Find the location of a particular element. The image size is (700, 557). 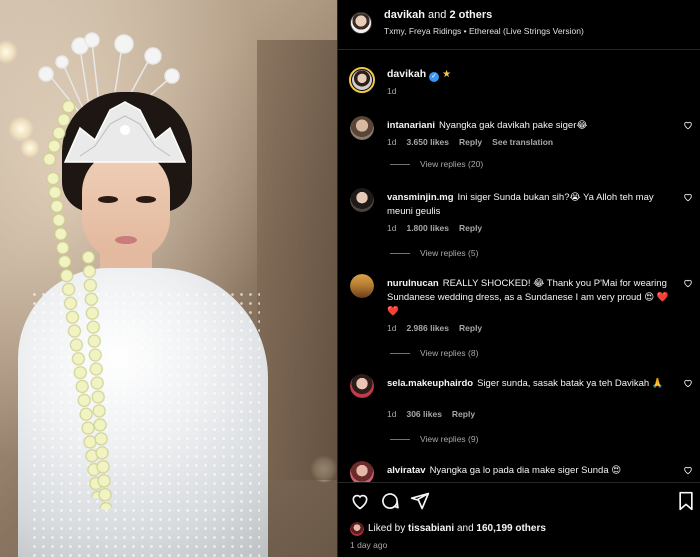

view-replies-label: View replies (8) is located at coordinates (449, 353).